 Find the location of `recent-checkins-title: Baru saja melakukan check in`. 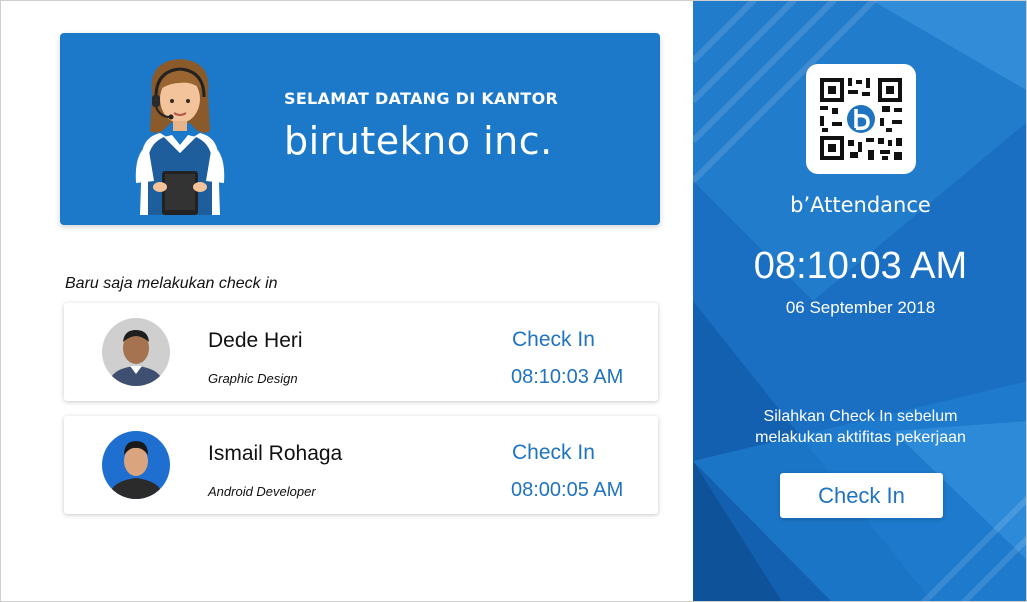

recent-checkins-title: Baru saja melakukan check in is located at coordinates (171, 283).